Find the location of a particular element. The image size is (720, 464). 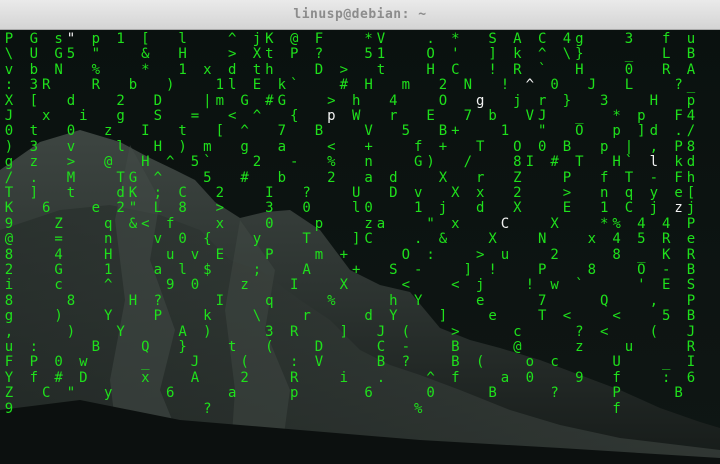

rain-glyph: C is located at coordinates (46, 393).